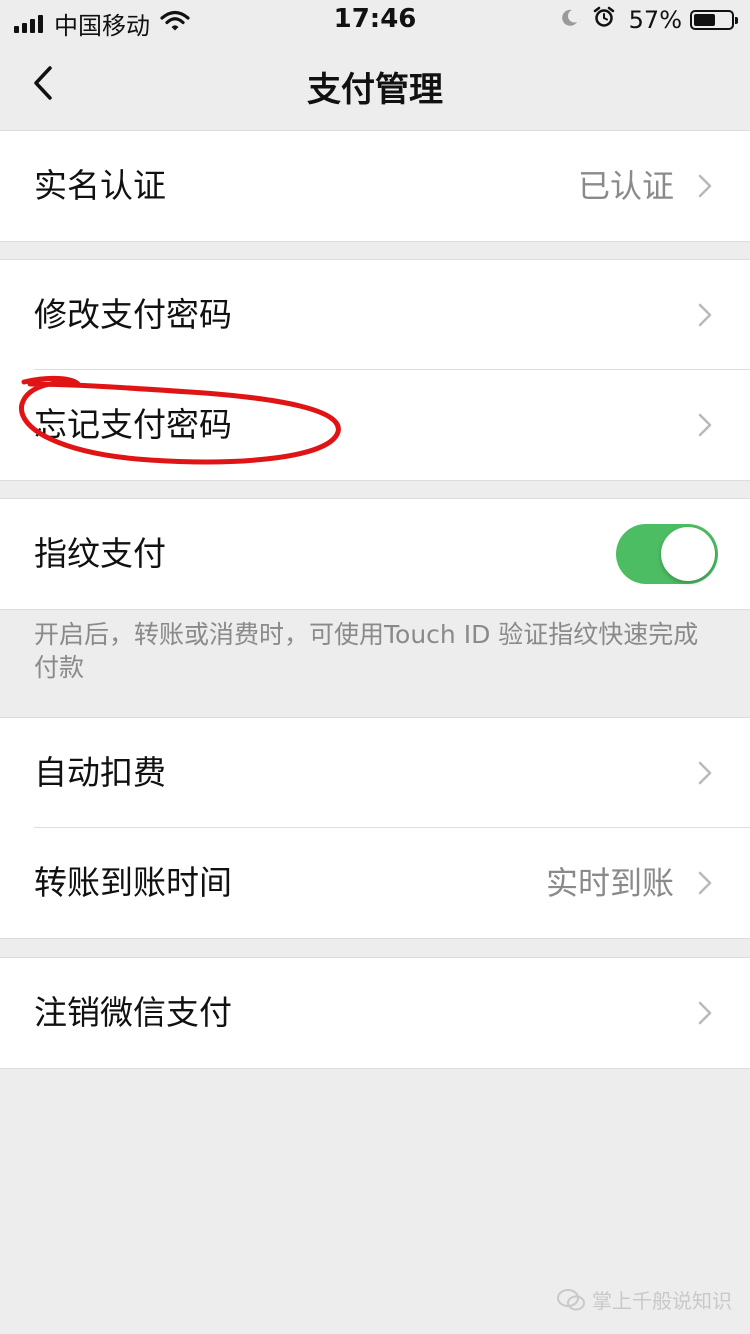 The image size is (750, 1334). What do you see at coordinates (662, 1301) in the screenshot?
I see `watermark-text: 掌上千般说知识` at bounding box center [662, 1301].